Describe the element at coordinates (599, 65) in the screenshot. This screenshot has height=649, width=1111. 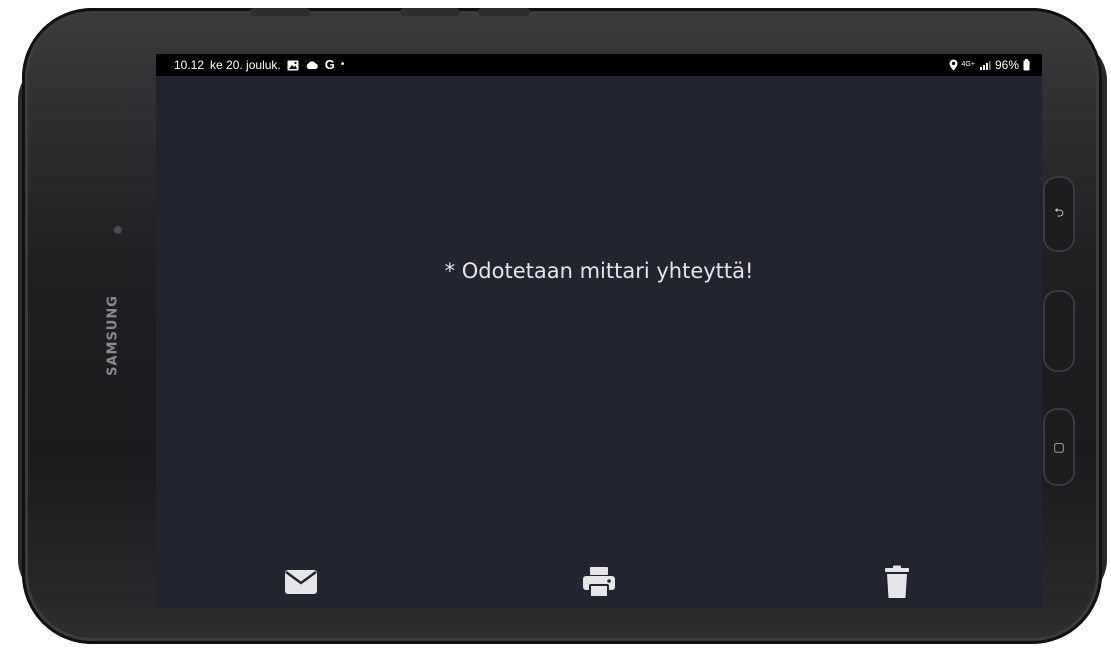
I see `status-bar: 10.12 ke 20. jouluk. G • 4G+ 96%` at that location.